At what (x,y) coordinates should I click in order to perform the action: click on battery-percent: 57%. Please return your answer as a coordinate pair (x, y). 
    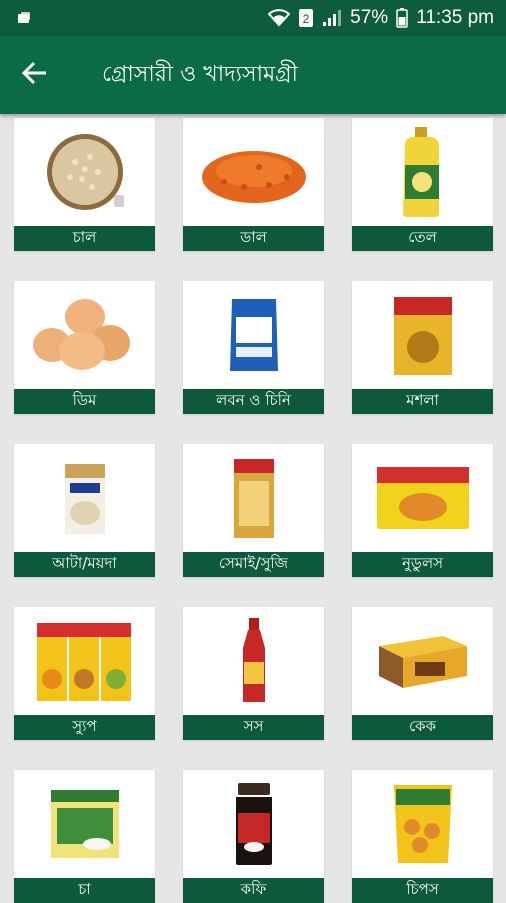
    Looking at the image, I should click on (369, 17).